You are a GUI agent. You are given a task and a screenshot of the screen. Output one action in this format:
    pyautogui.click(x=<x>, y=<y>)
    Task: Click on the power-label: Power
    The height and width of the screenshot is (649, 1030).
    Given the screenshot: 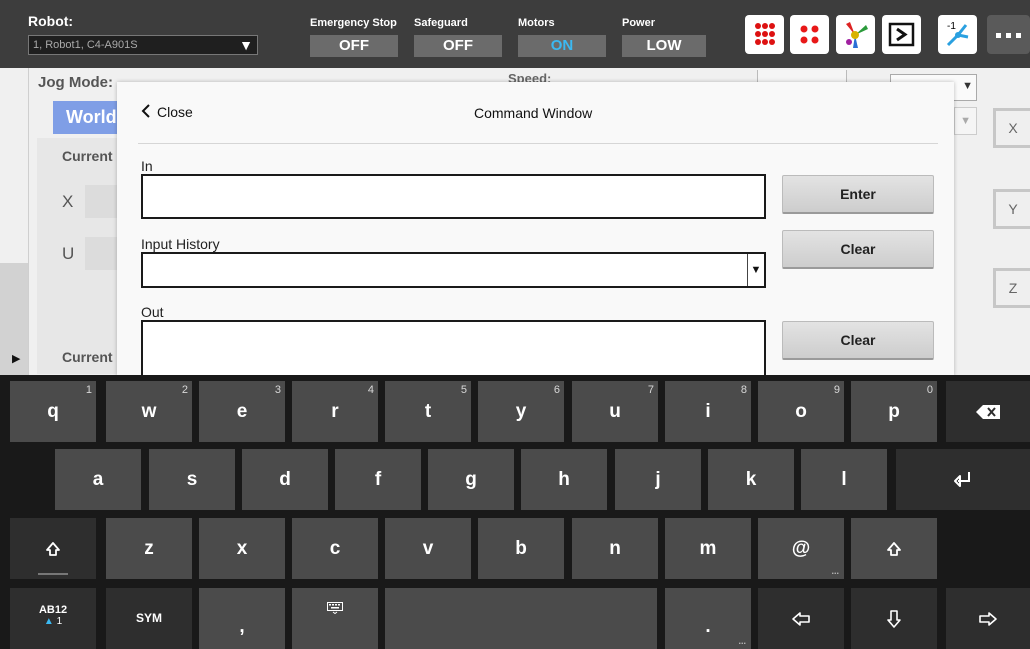 What is the action you would take?
    pyautogui.click(x=639, y=23)
    